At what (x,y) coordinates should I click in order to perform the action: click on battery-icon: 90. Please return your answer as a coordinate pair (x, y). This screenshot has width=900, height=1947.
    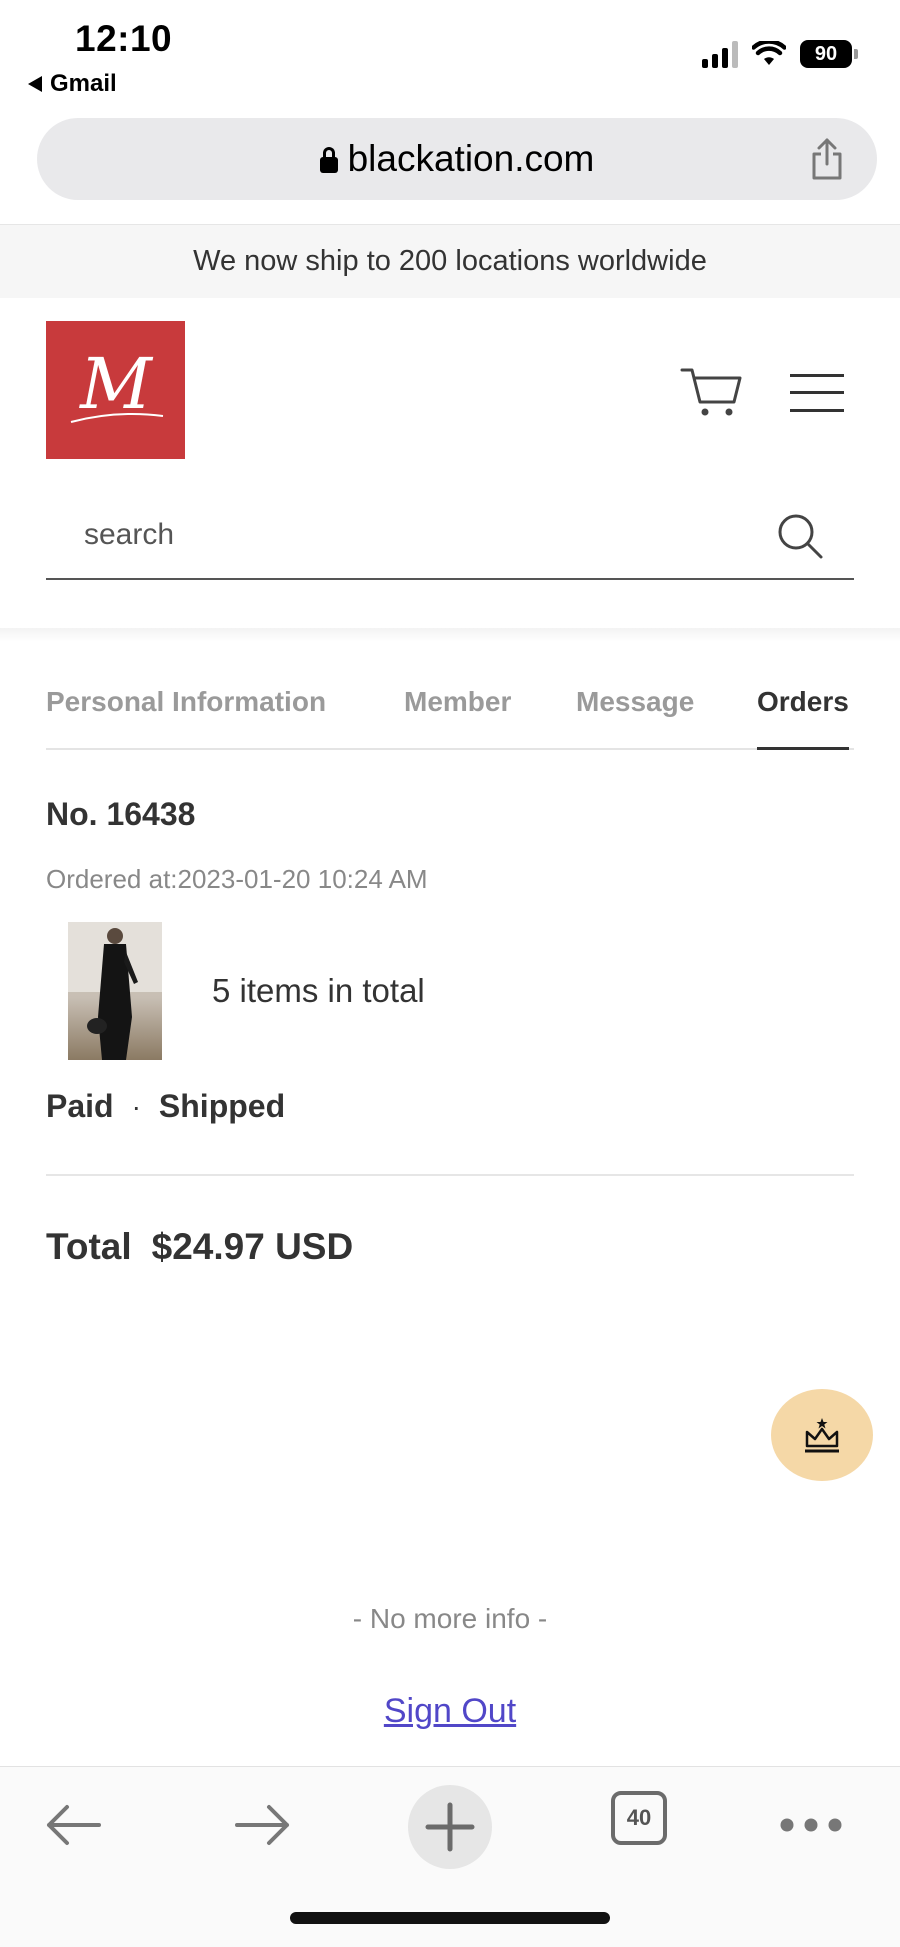
    Looking at the image, I should click on (826, 54).